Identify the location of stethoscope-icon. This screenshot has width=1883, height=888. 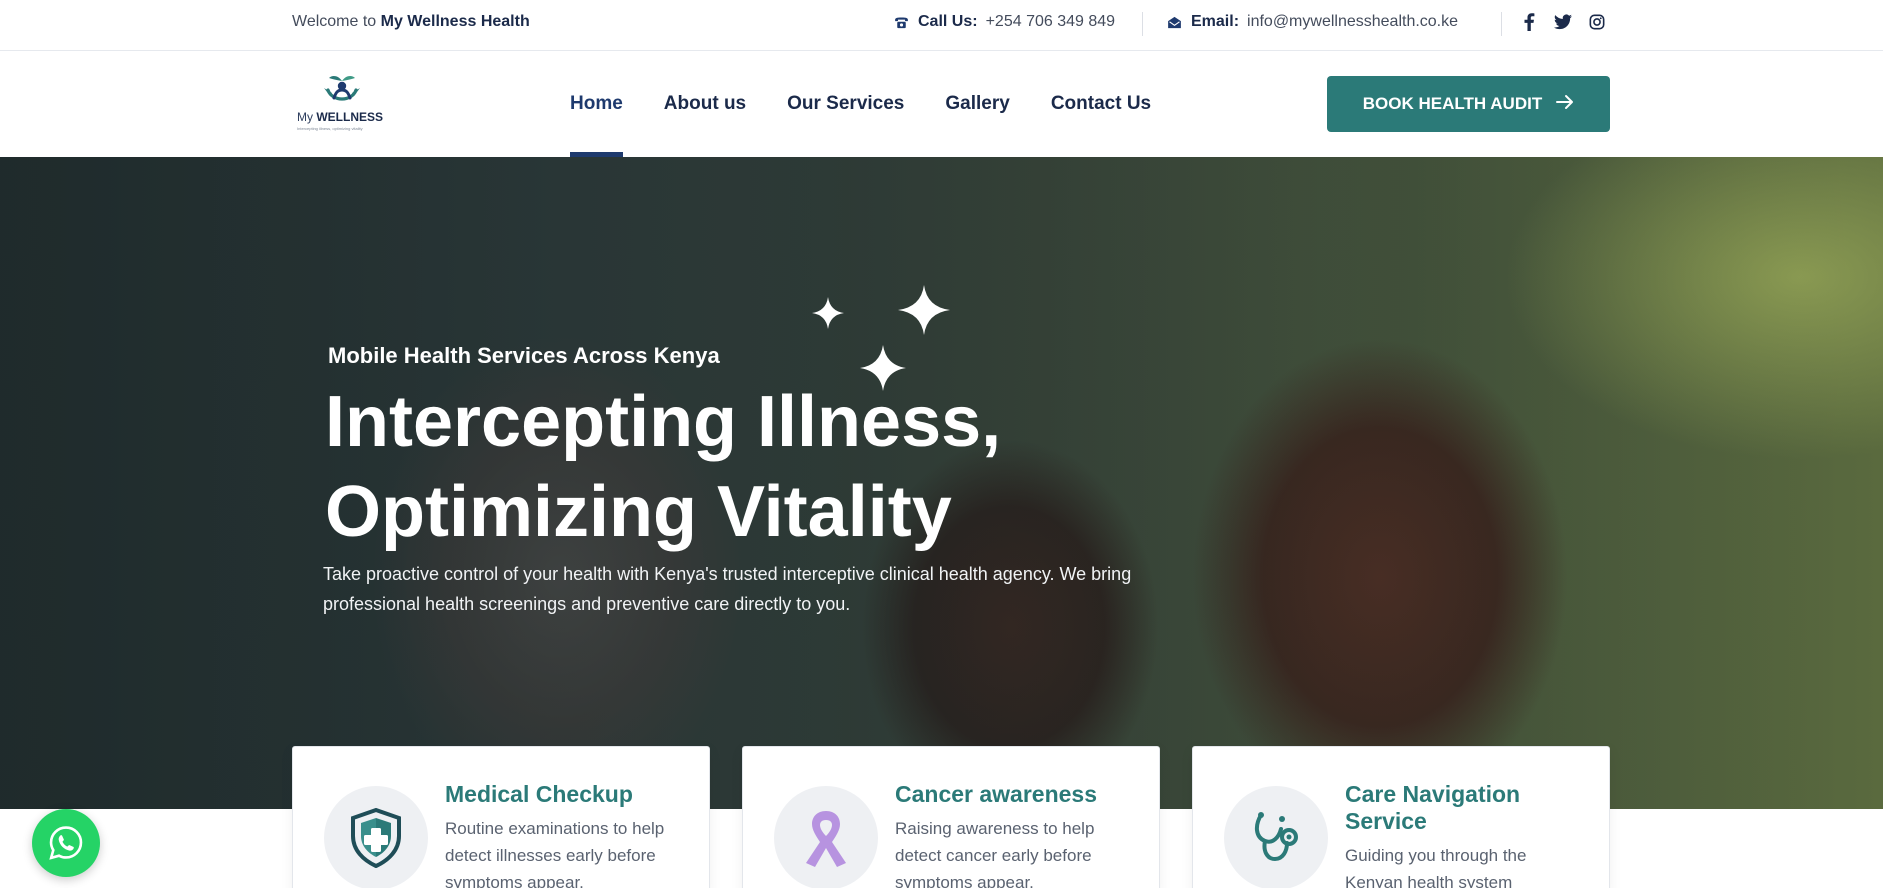
(1276, 837).